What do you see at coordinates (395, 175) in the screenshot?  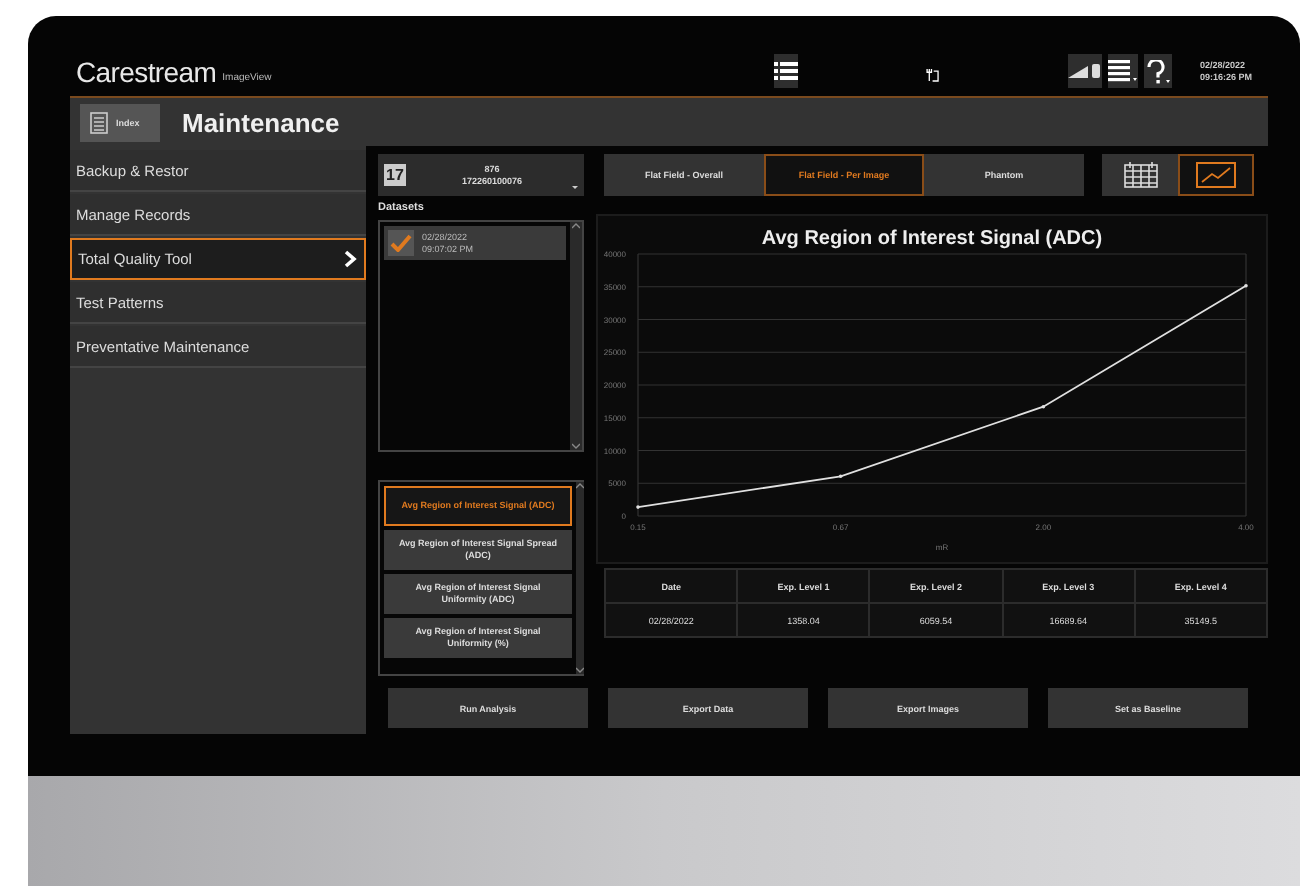 I see `calendar-day: 17` at bounding box center [395, 175].